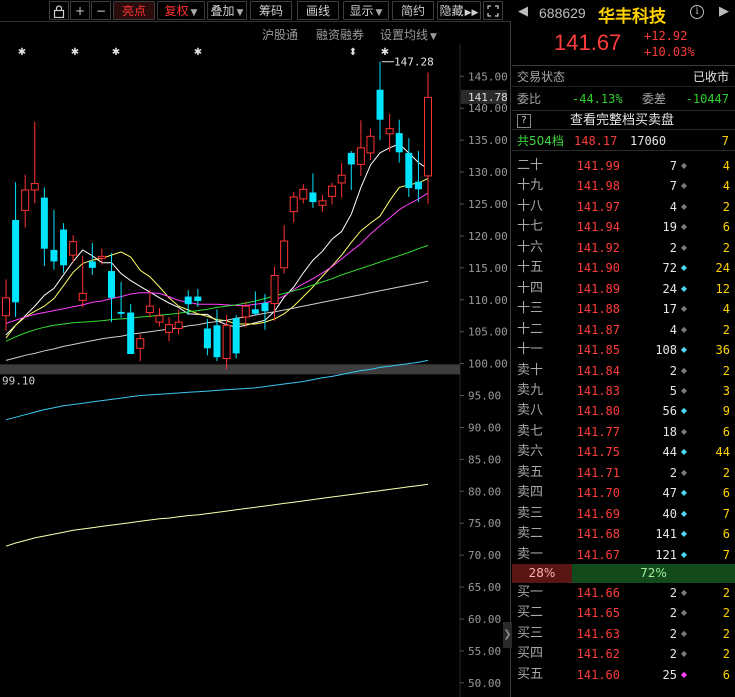  I want to click on full-book-link: 查看完整档买卖盘, so click(622, 121).